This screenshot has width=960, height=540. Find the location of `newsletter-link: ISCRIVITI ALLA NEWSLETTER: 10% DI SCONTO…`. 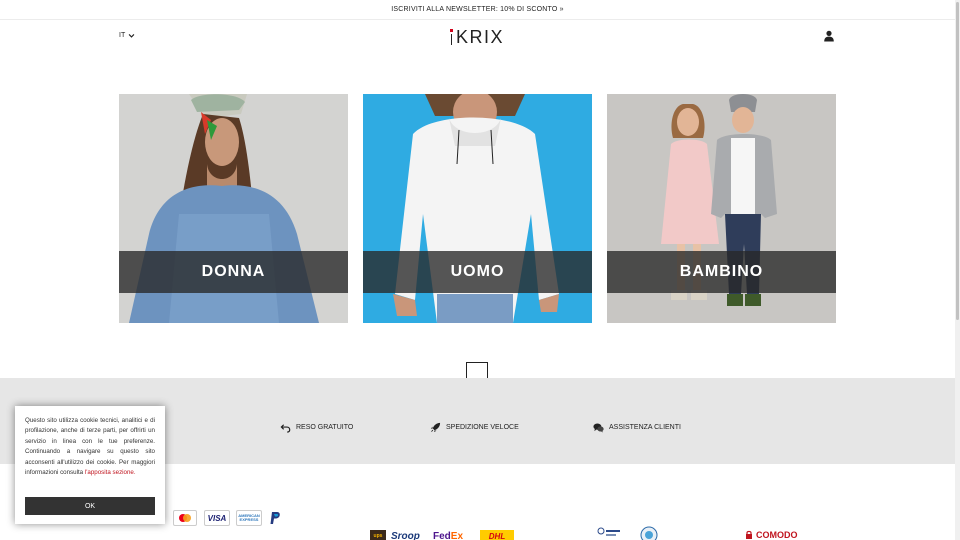

newsletter-link: ISCRIVITI ALLA NEWSLETTER: 10% DI SCONTO… is located at coordinates (477, 9).